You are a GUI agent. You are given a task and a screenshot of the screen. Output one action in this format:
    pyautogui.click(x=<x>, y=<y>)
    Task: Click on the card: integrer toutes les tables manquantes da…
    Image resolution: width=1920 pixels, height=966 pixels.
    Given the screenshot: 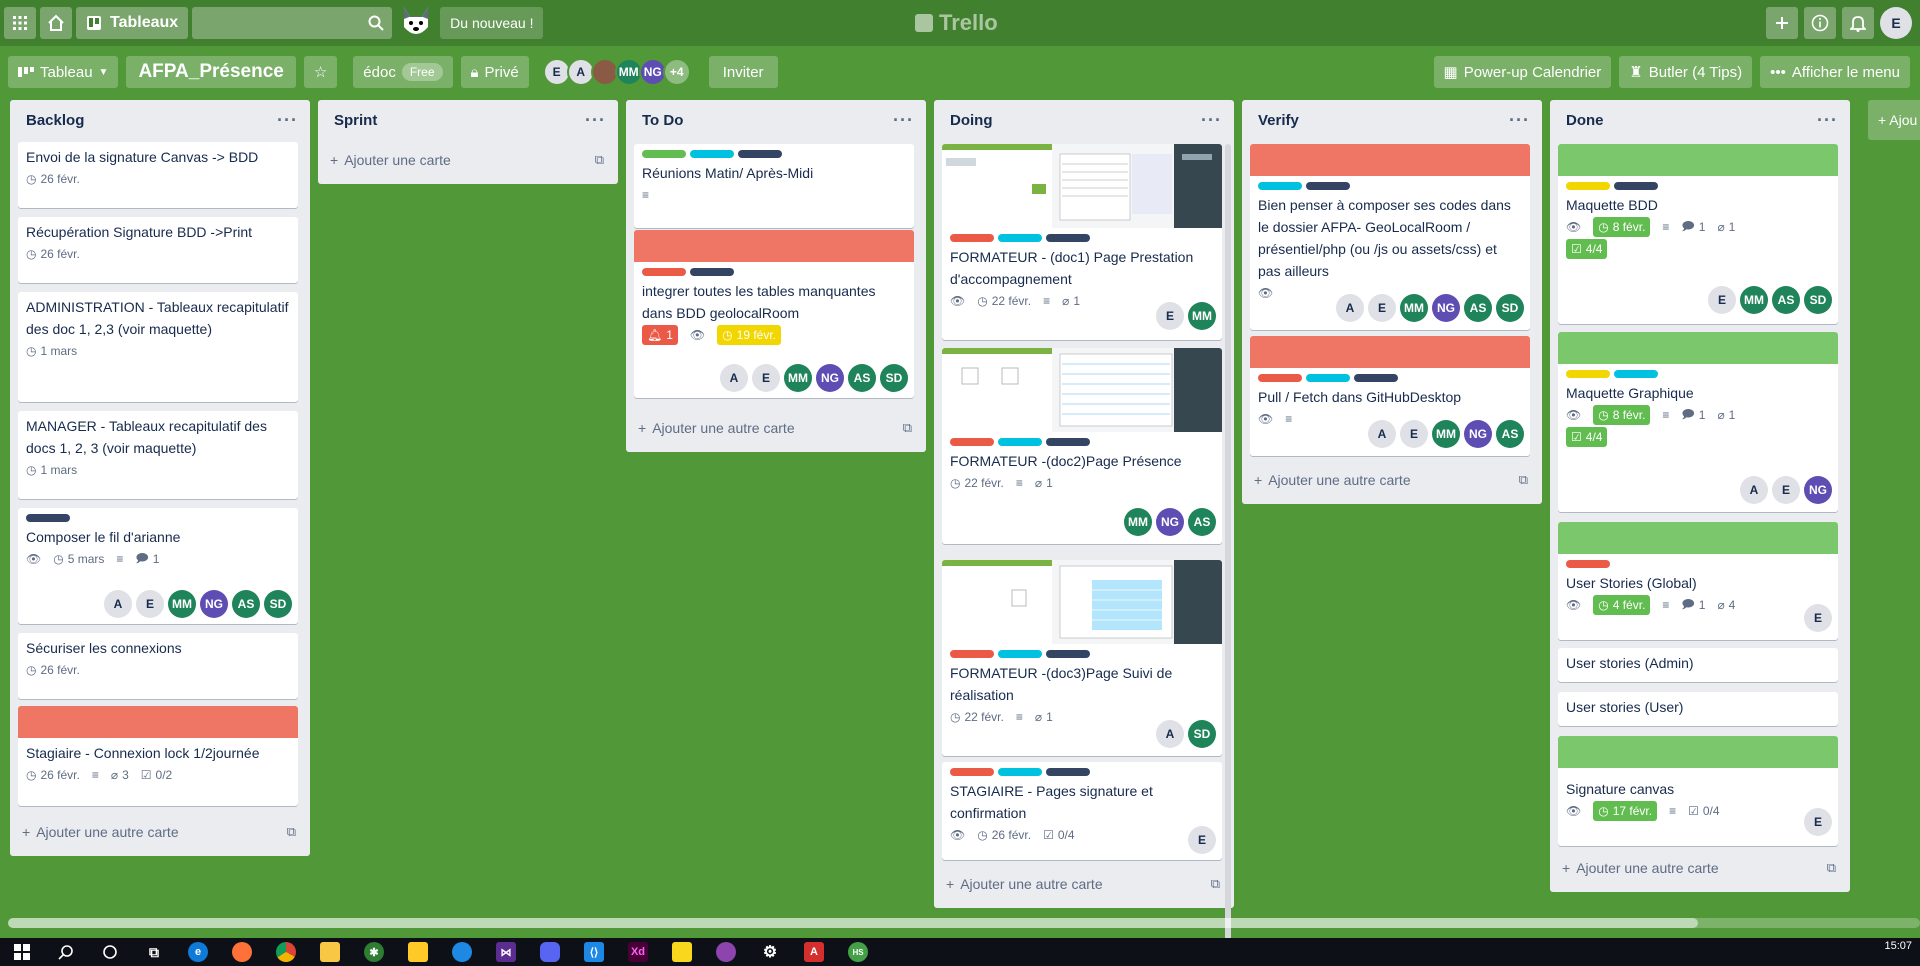 What is the action you would take?
    pyautogui.click(x=774, y=314)
    